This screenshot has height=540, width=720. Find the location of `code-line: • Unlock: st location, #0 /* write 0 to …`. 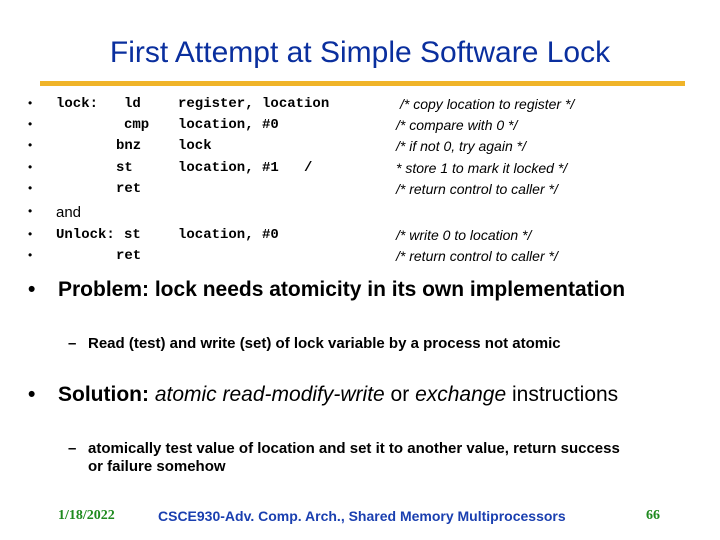

code-line: • Unlock: st location, #0 /* write 0 to … is located at coordinates (368, 237).